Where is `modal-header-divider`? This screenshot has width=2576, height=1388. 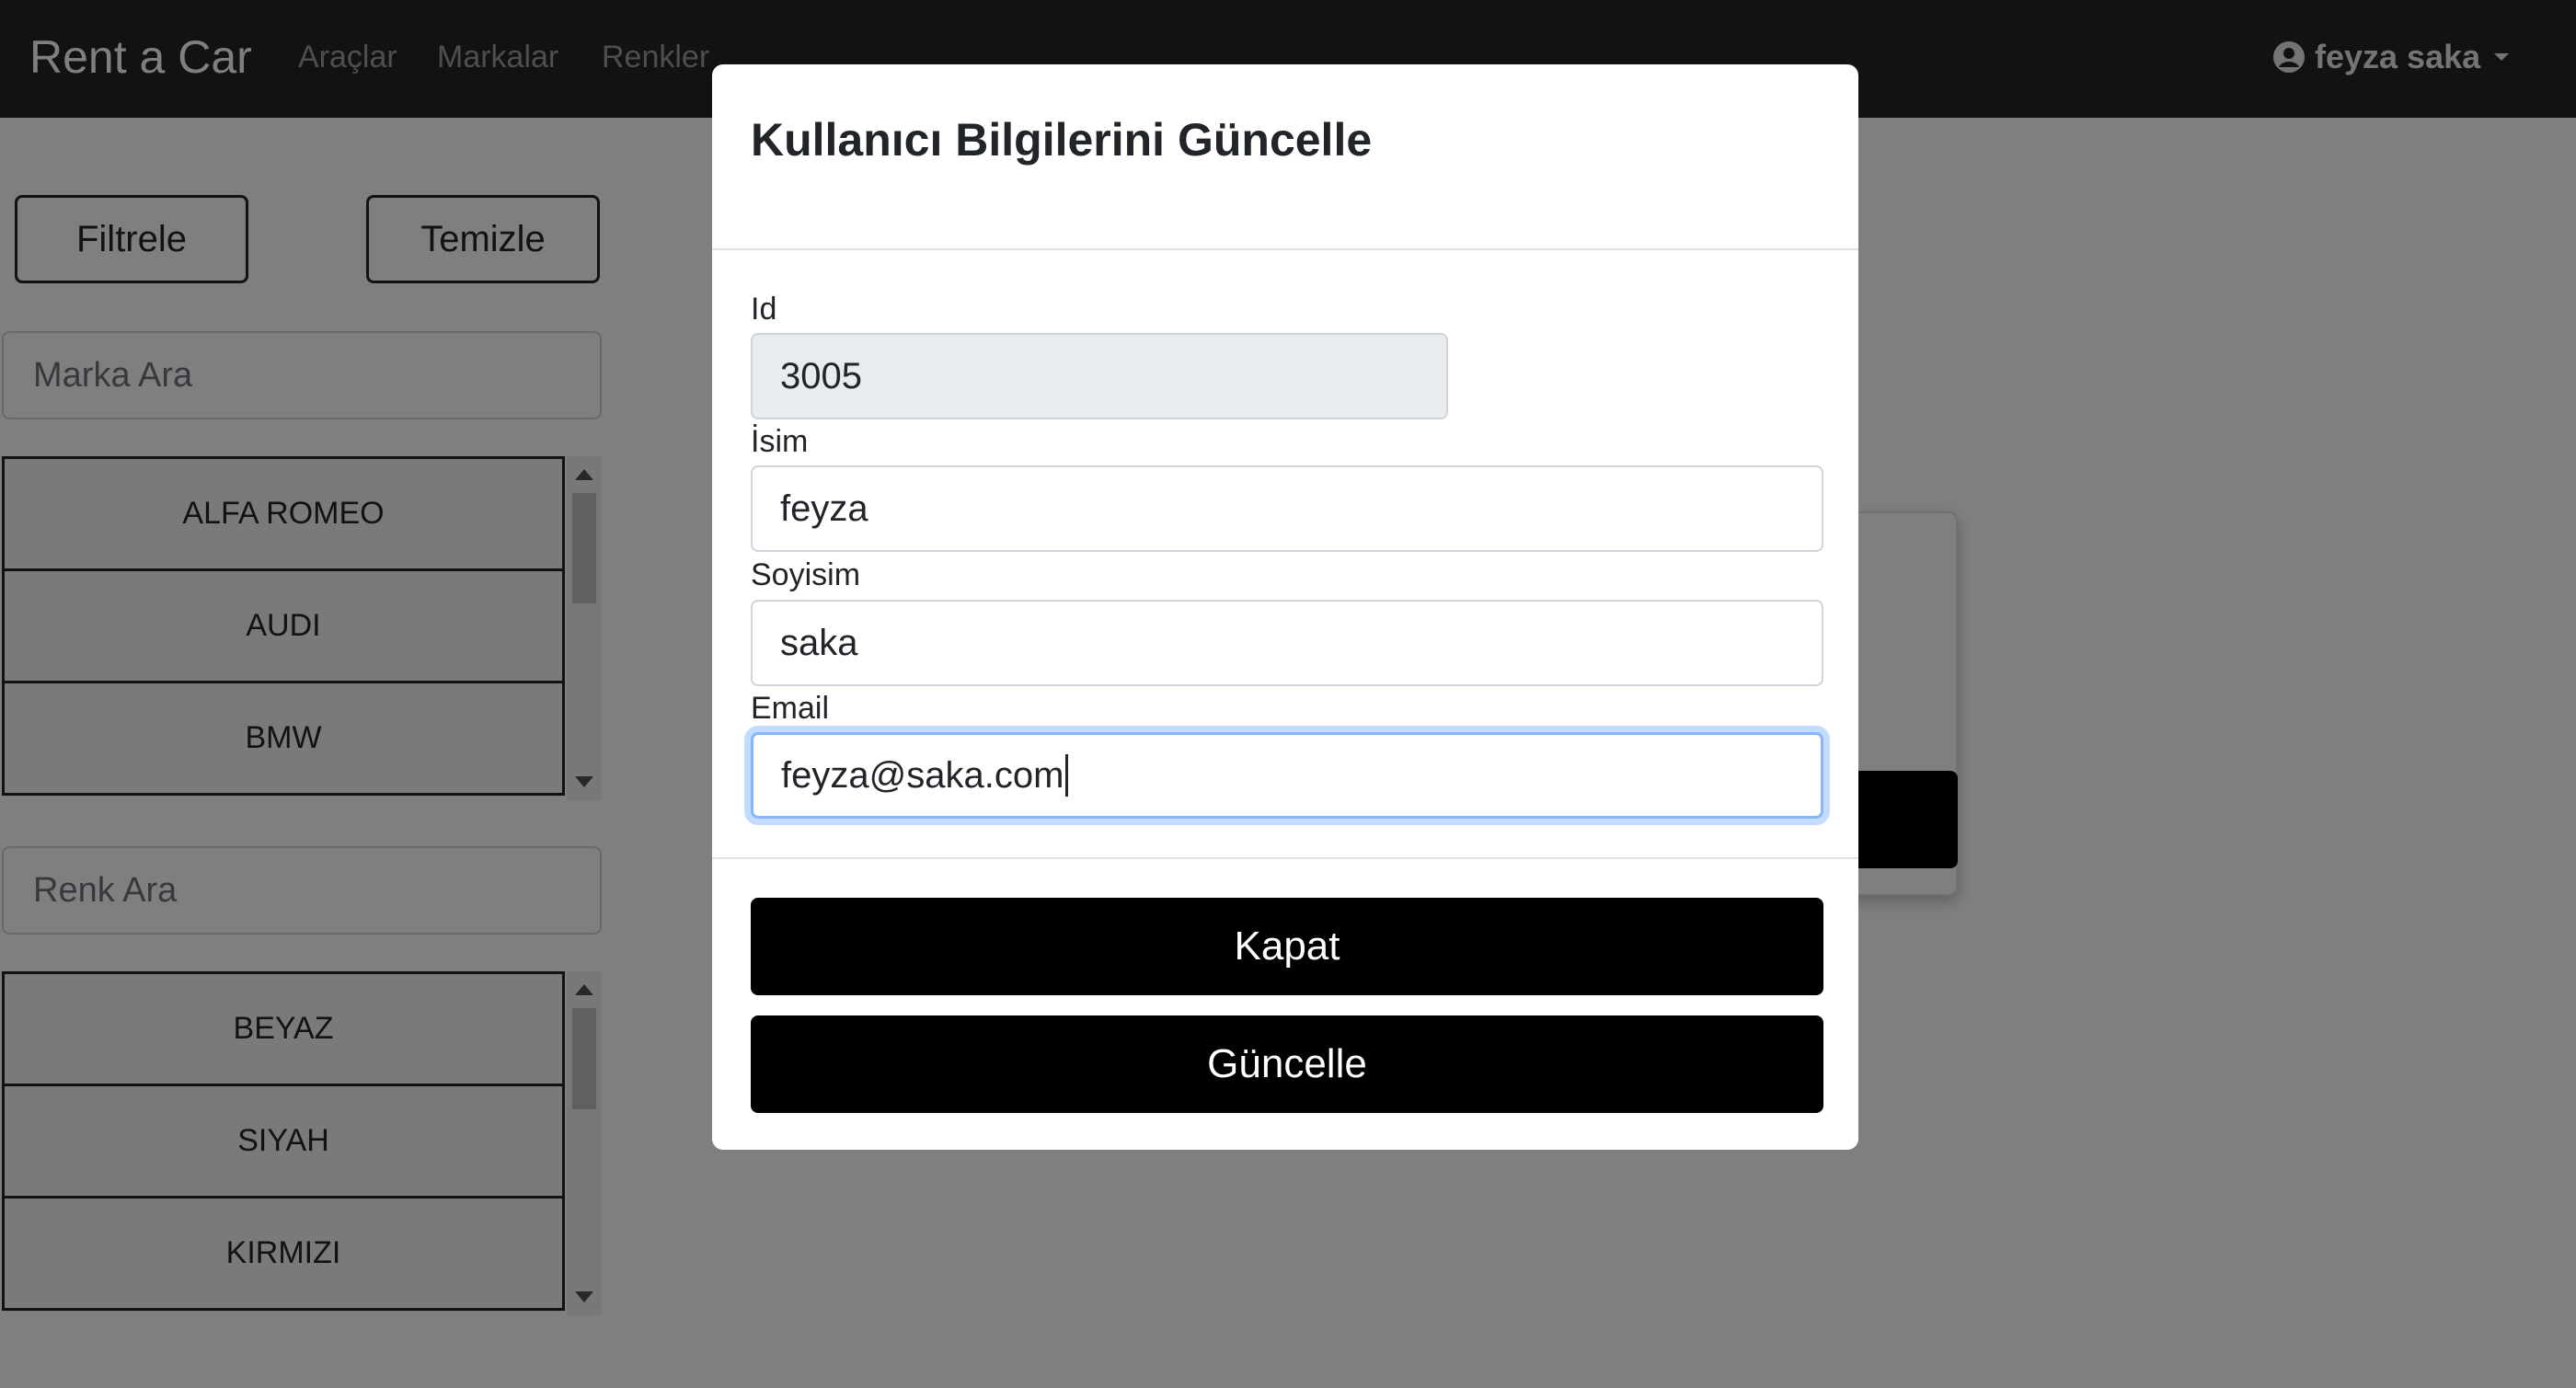 modal-header-divider is located at coordinates (1285, 249).